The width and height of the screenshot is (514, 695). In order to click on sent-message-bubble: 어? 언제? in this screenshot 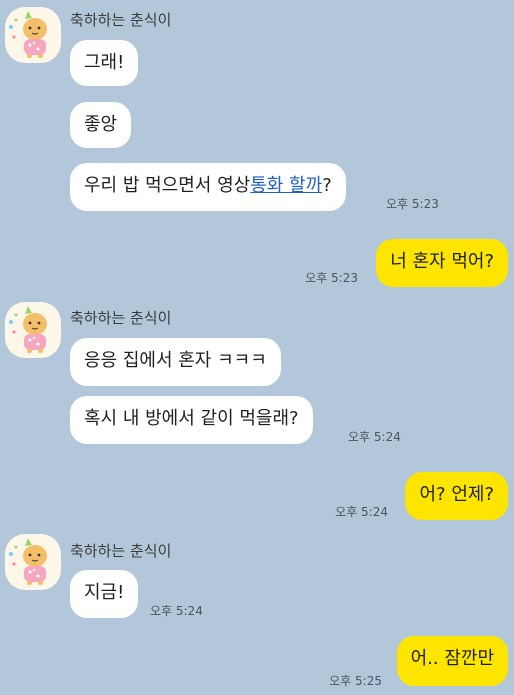, I will do `click(456, 496)`.